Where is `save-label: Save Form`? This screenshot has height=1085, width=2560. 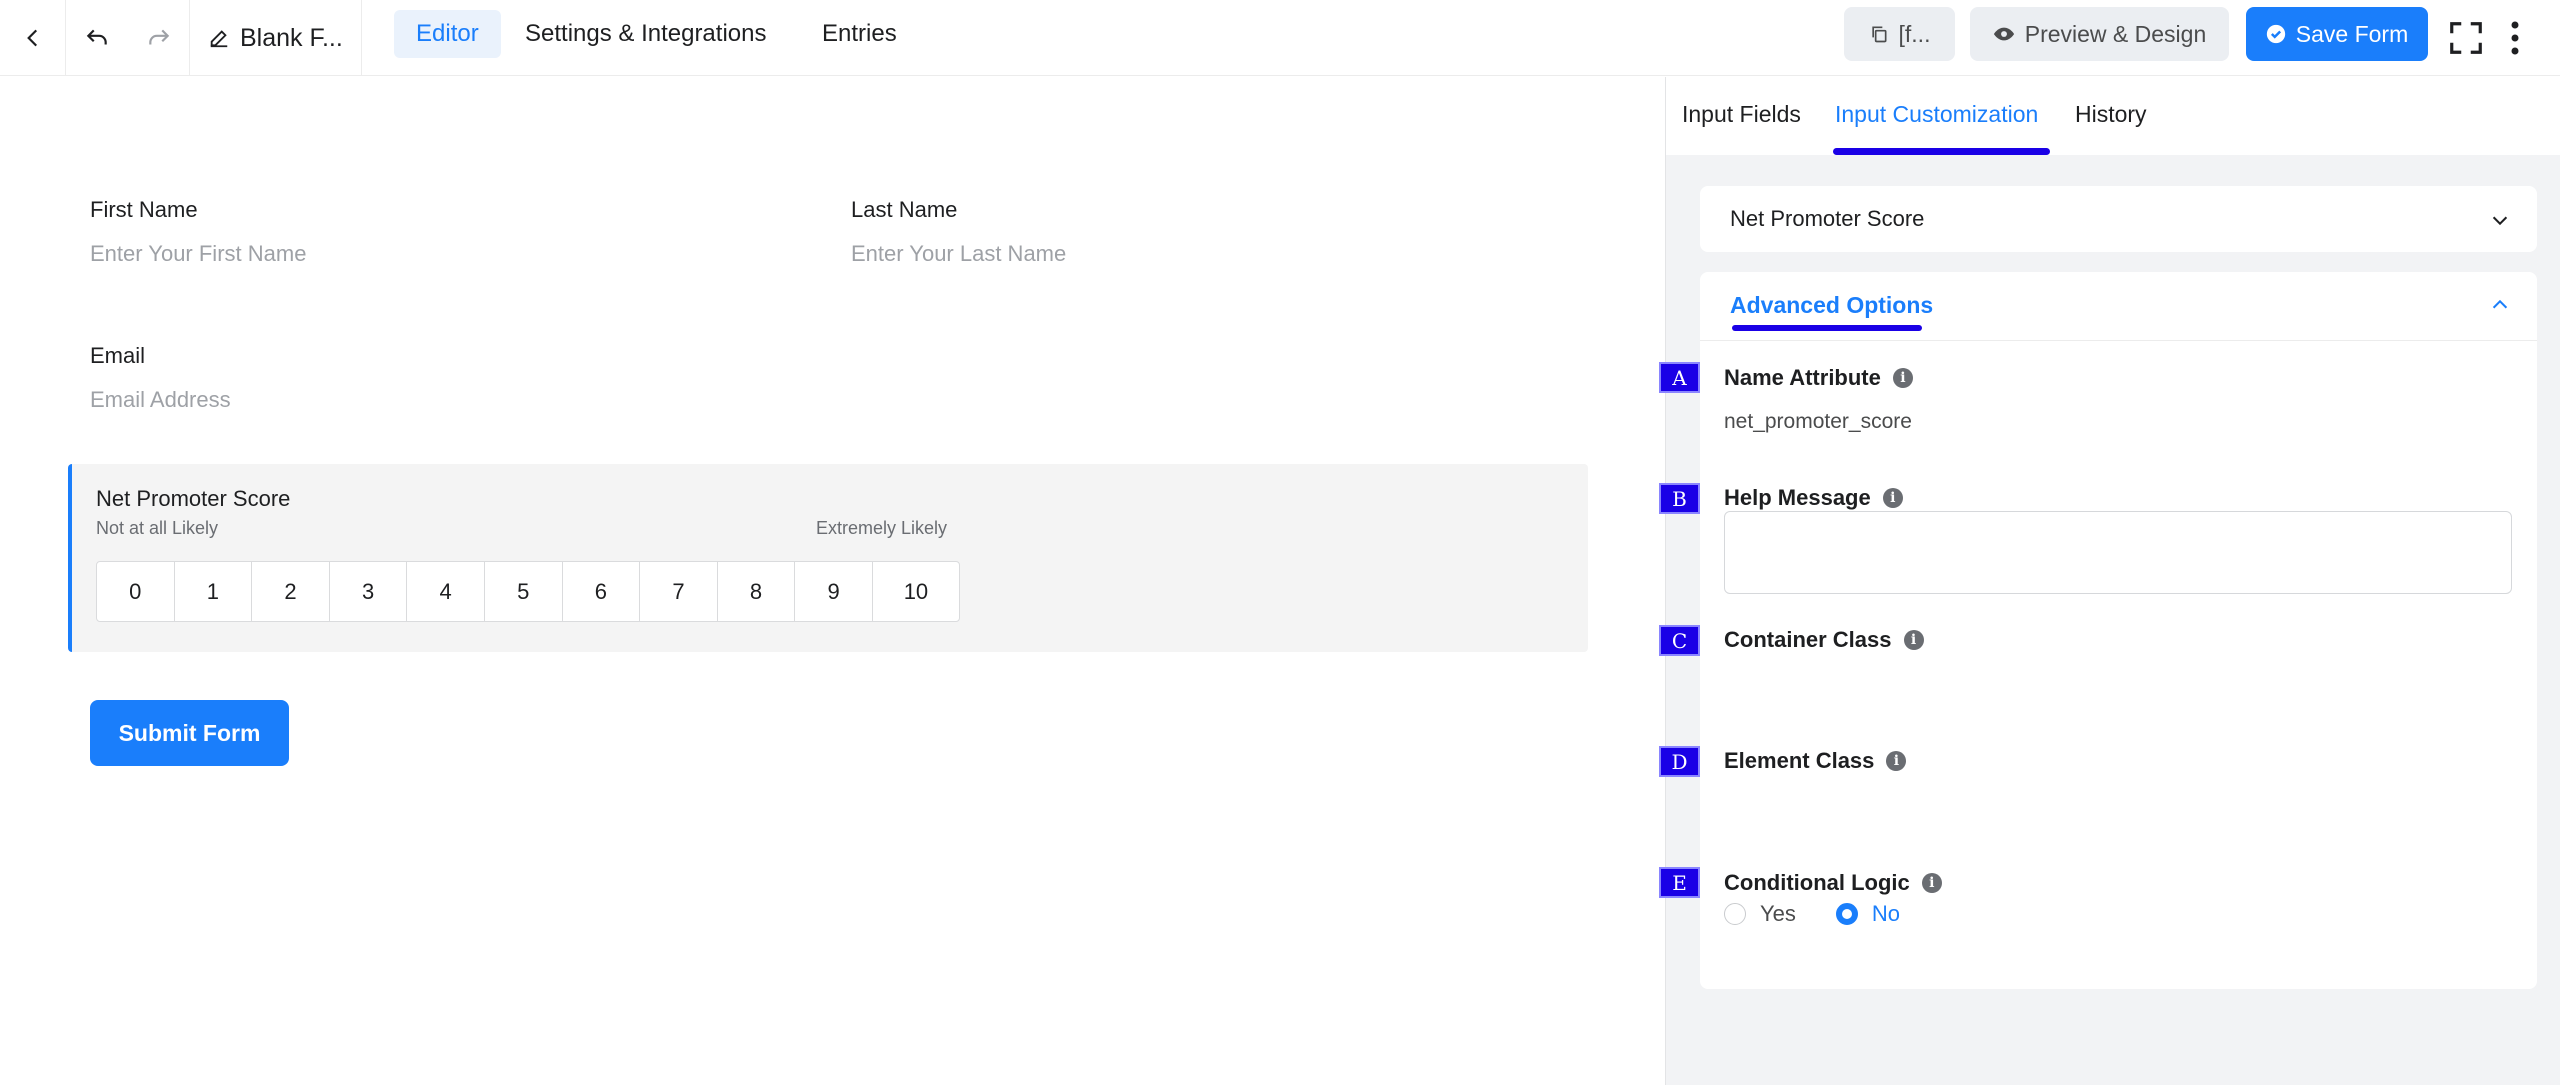
save-label: Save Form is located at coordinates (2352, 33).